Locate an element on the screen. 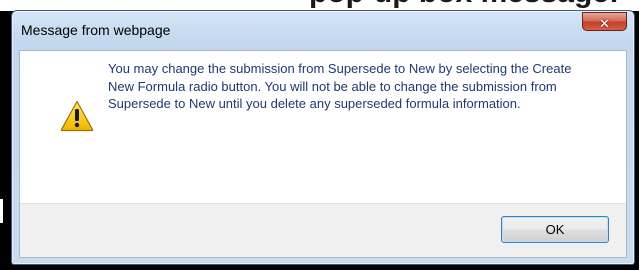 This screenshot has width=639, height=270. ok-button: OK is located at coordinates (555, 229).